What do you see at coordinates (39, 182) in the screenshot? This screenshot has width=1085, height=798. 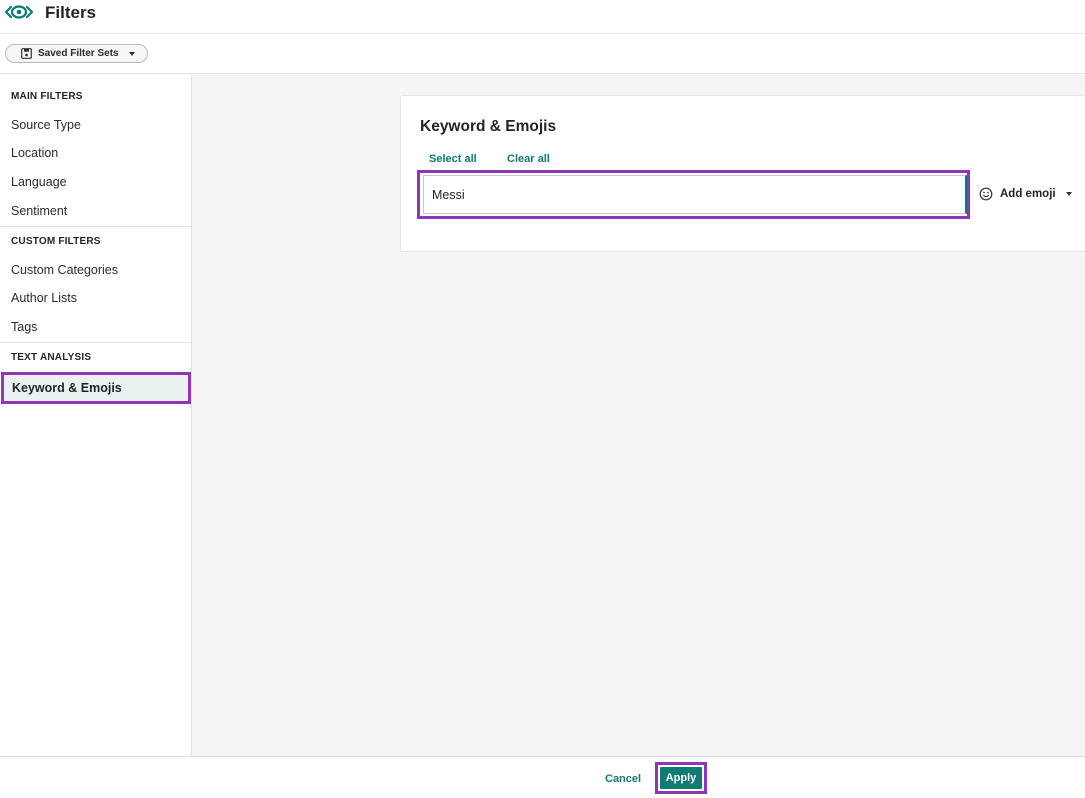 I see `sidebar-item-language: Language` at bounding box center [39, 182].